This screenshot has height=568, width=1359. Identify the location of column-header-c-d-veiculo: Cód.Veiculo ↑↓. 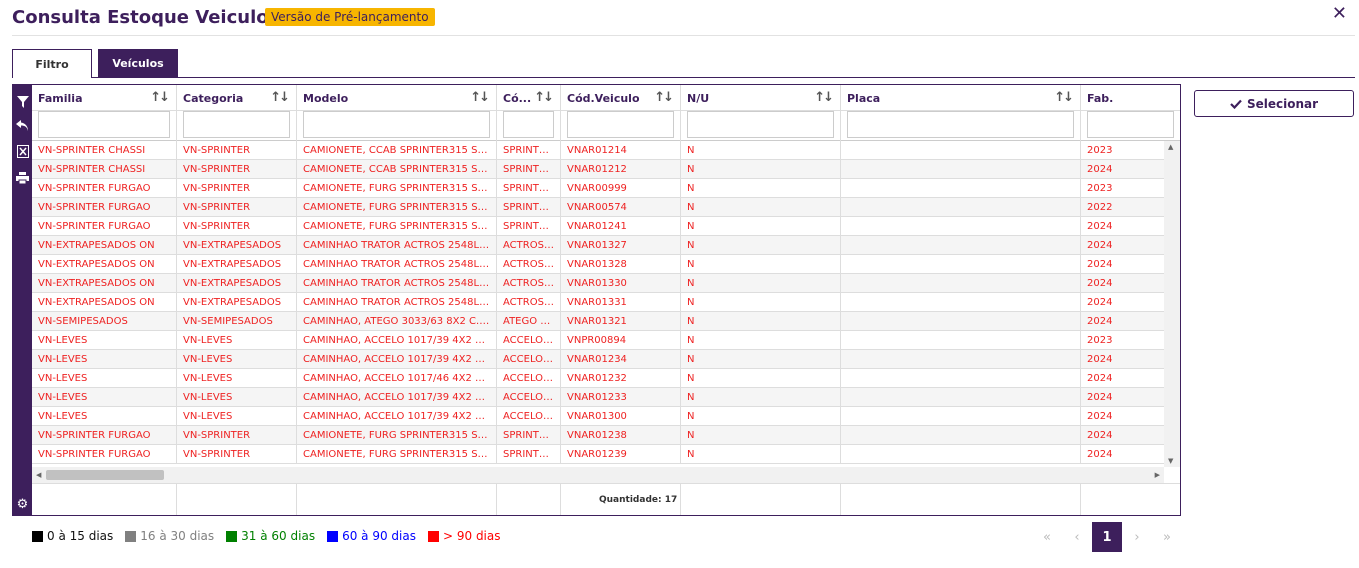
(621, 98).